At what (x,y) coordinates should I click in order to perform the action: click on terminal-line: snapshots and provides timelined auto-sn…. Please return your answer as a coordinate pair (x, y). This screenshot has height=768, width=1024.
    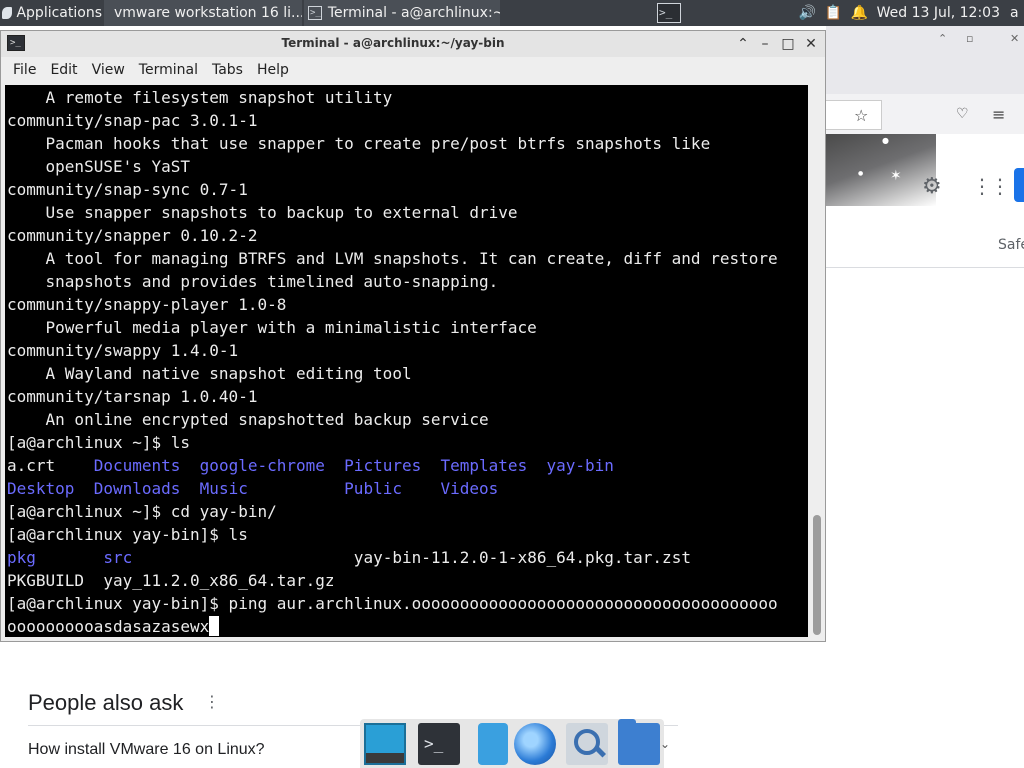
    Looking at the image, I should click on (253, 281).